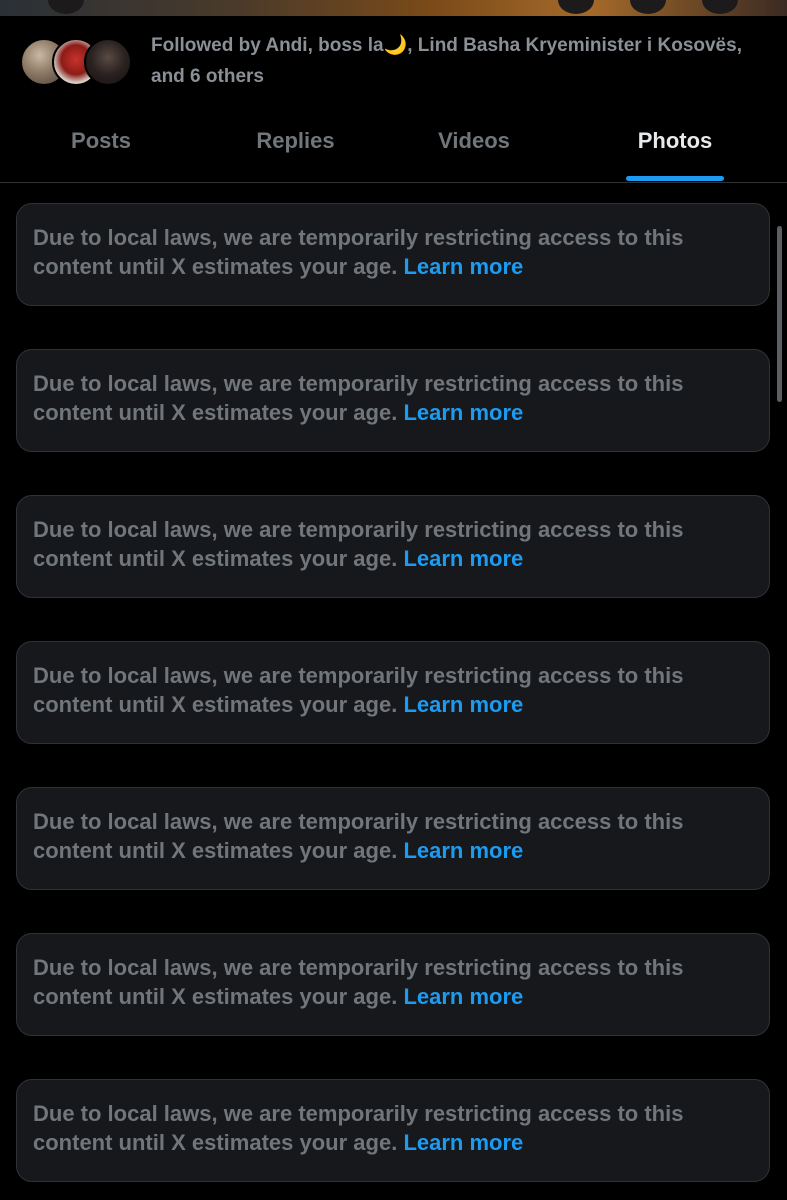  I want to click on tab-posts: Posts, so click(101, 141).